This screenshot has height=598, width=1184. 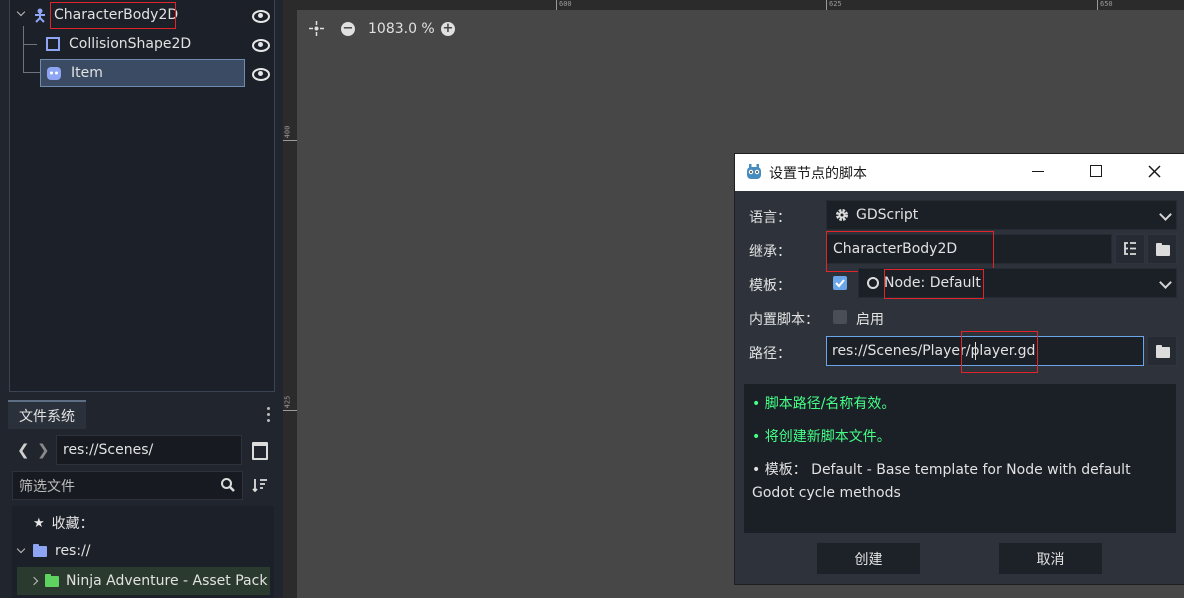 What do you see at coordinates (401, 29) in the screenshot?
I see `zoom-level: 1083.0 %` at bounding box center [401, 29].